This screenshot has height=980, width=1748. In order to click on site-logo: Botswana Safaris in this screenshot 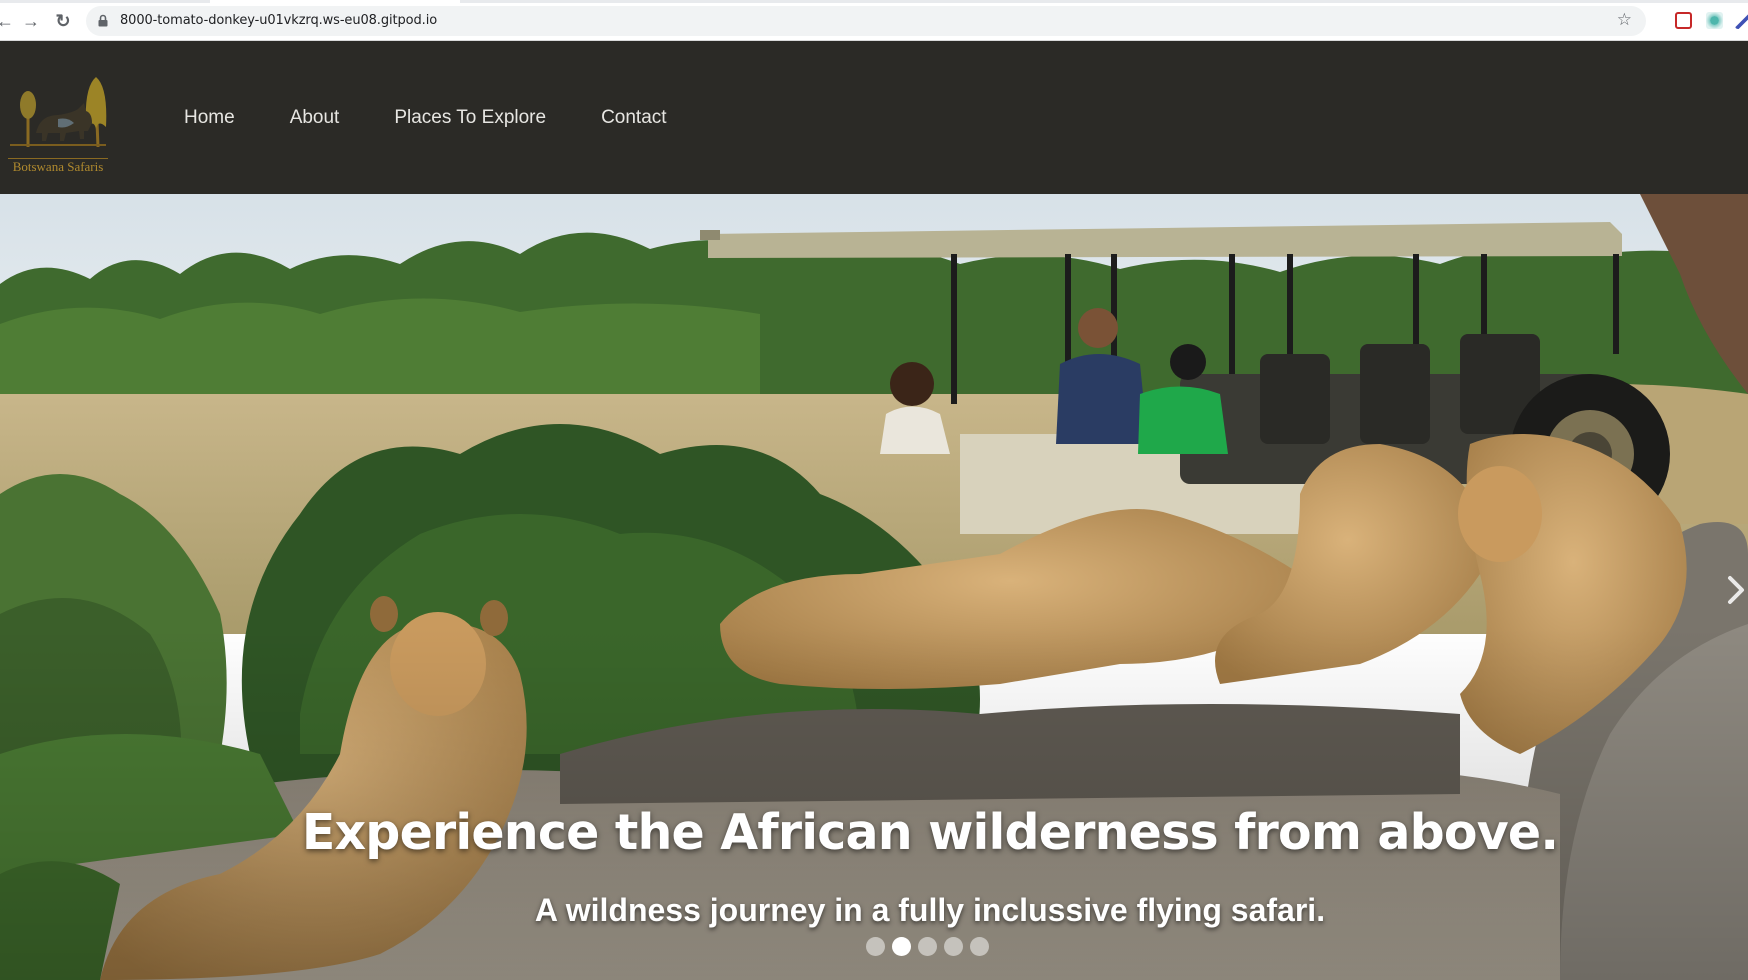, I will do `click(58, 117)`.